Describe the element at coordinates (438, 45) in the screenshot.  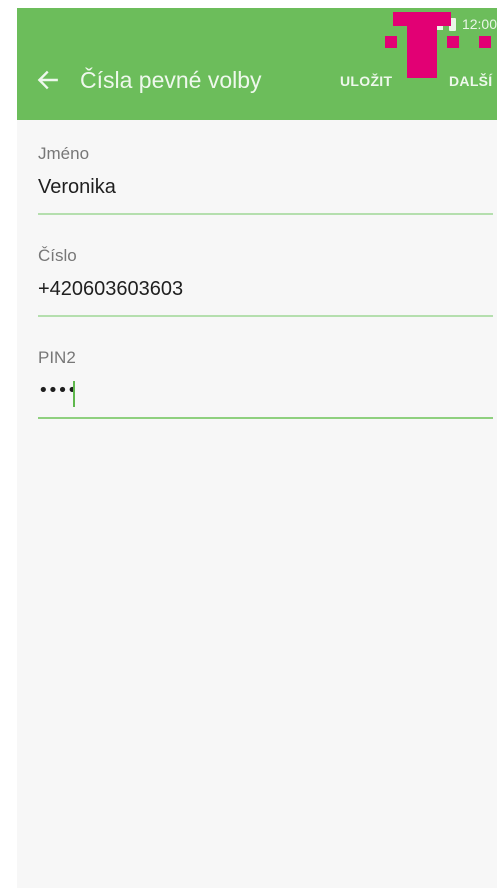
I see `telekom-logo` at that location.